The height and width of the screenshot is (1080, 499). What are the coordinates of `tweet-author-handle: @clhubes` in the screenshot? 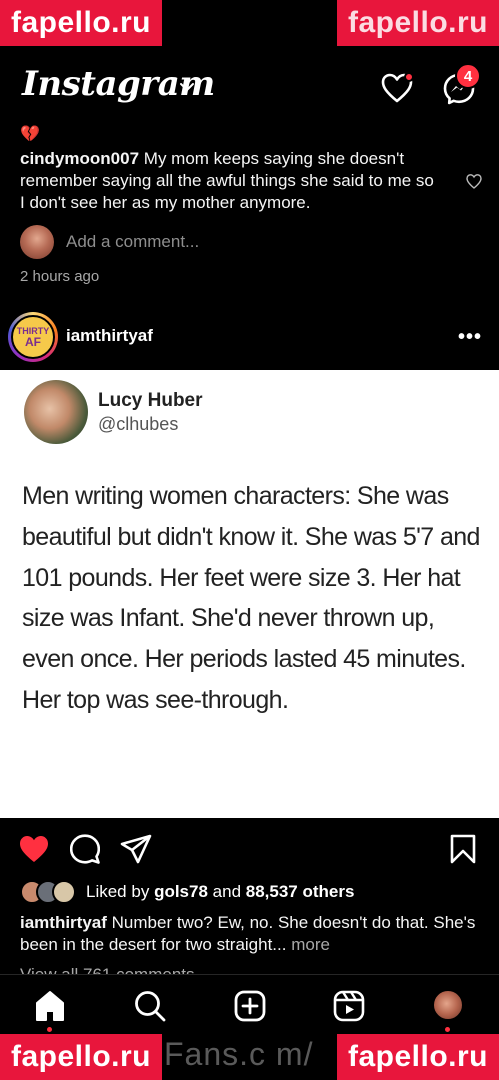 It's located at (138, 424).